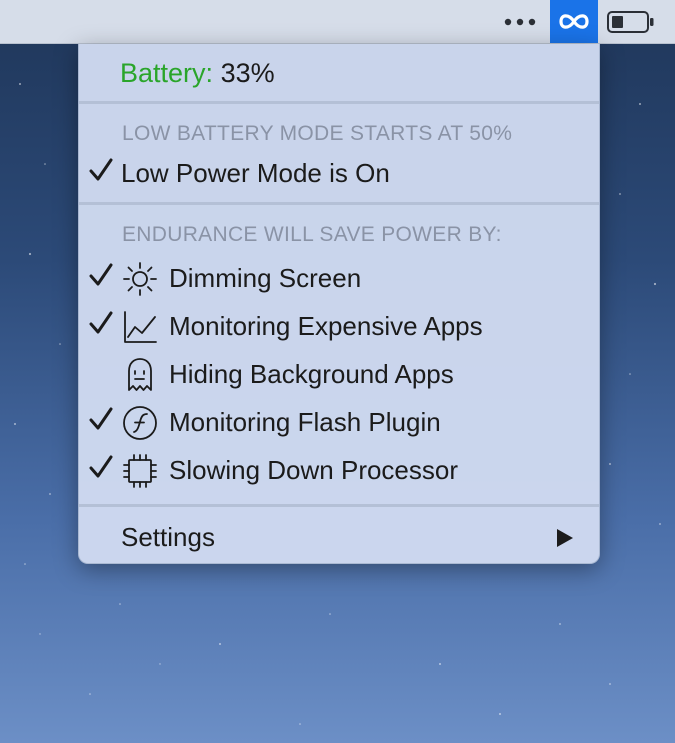 The width and height of the screenshot is (675, 743). Describe the element at coordinates (265, 278) in the screenshot. I see `menu-item-label: Dimming Screen` at that location.